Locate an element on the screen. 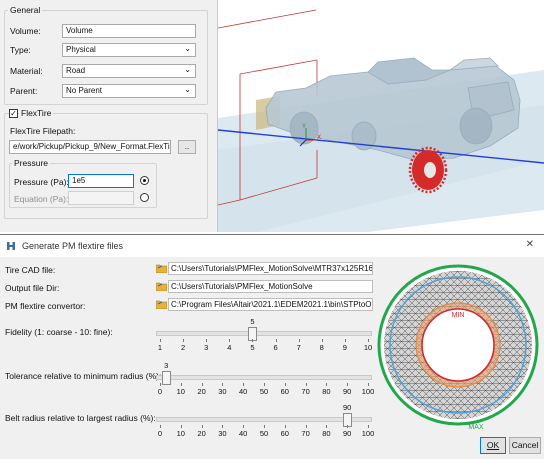 The image size is (544, 459). tolerance-tick-label: 80 is located at coordinates (326, 391).